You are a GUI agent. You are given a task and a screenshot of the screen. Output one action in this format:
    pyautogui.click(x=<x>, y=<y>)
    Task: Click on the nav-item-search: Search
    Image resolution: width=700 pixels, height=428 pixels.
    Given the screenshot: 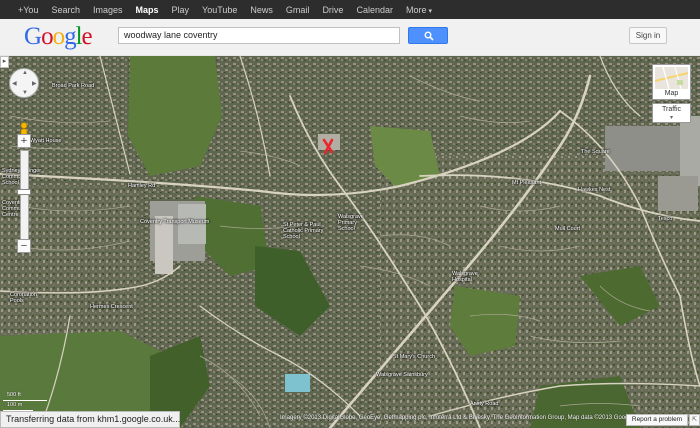 What is the action you would take?
    pyautogui.click(x=65, y=10)
    